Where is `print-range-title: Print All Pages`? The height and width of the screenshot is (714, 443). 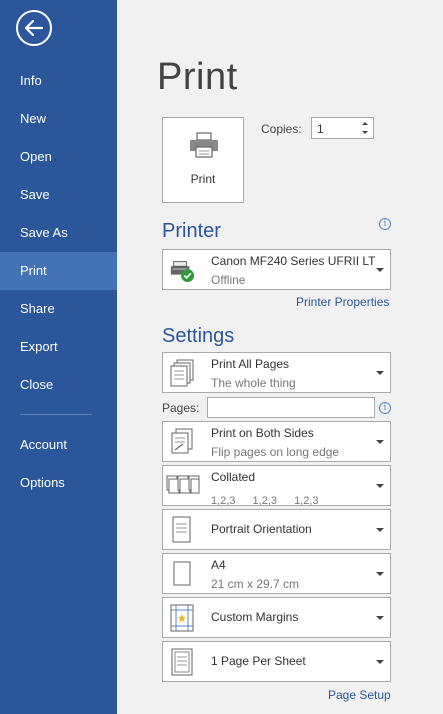
print-range-title: Print All Pages is located at coordinates (250, 364).